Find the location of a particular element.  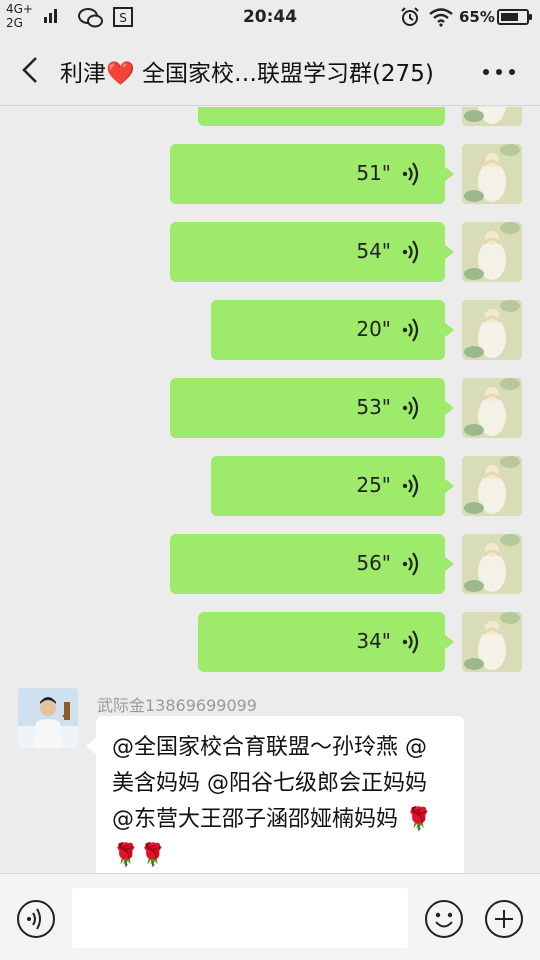

alarm-icon is located at coordinates (410, 16).